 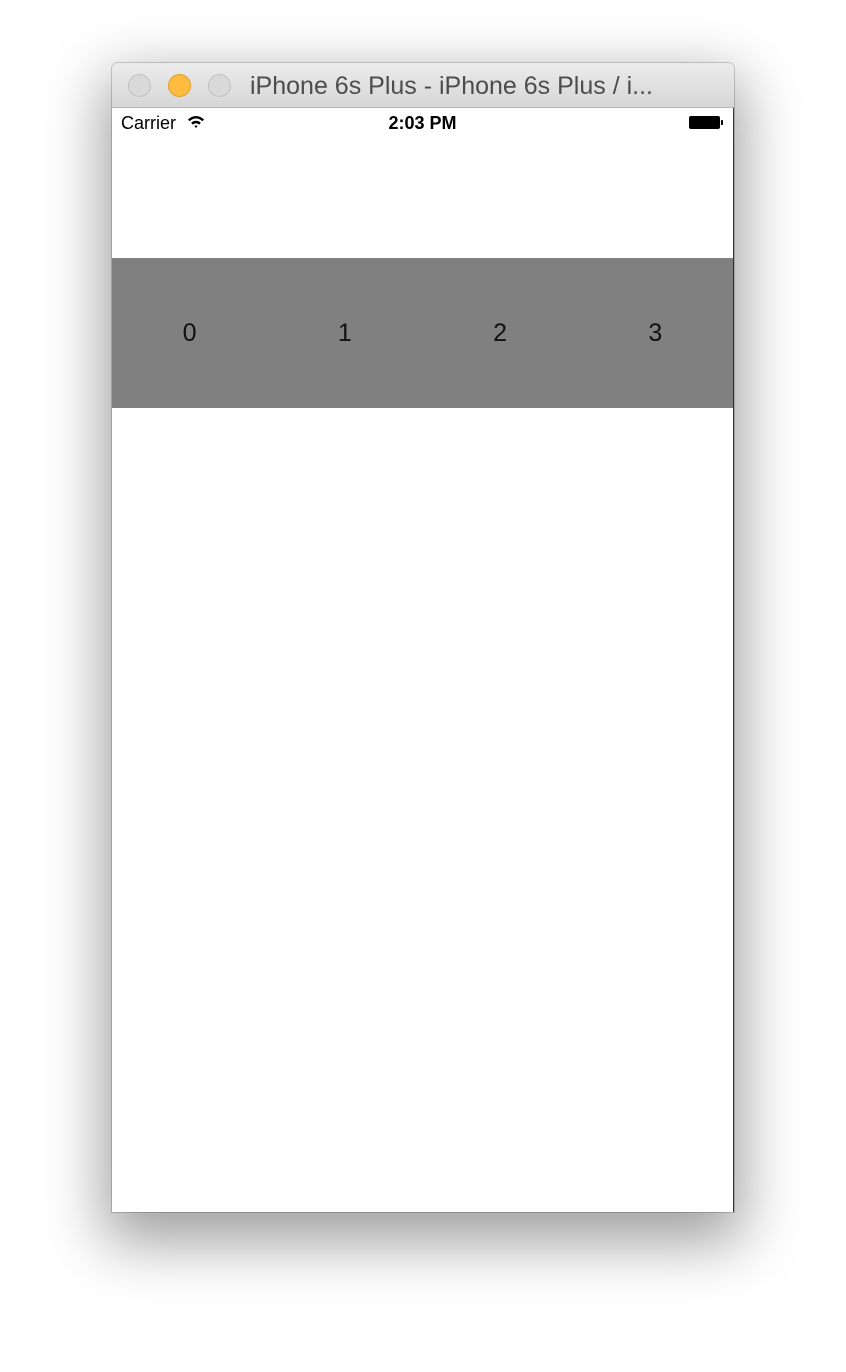 What do you see at coordinates (219, 85) in the screenshot?
I see `zoom-button` at bounding box center [219, 85].